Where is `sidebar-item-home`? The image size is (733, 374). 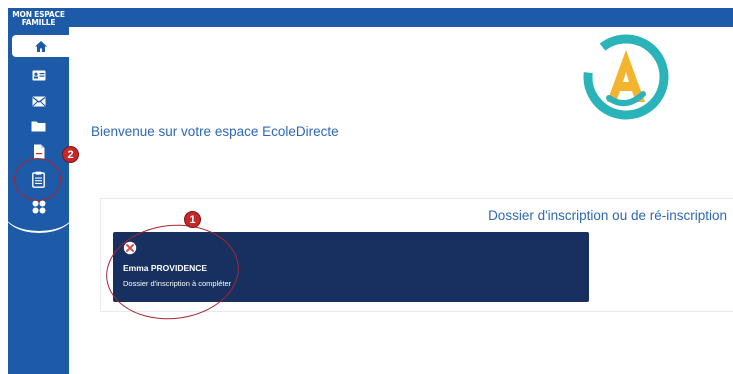
sidebar-item-home is located at coordinates (40, 46).